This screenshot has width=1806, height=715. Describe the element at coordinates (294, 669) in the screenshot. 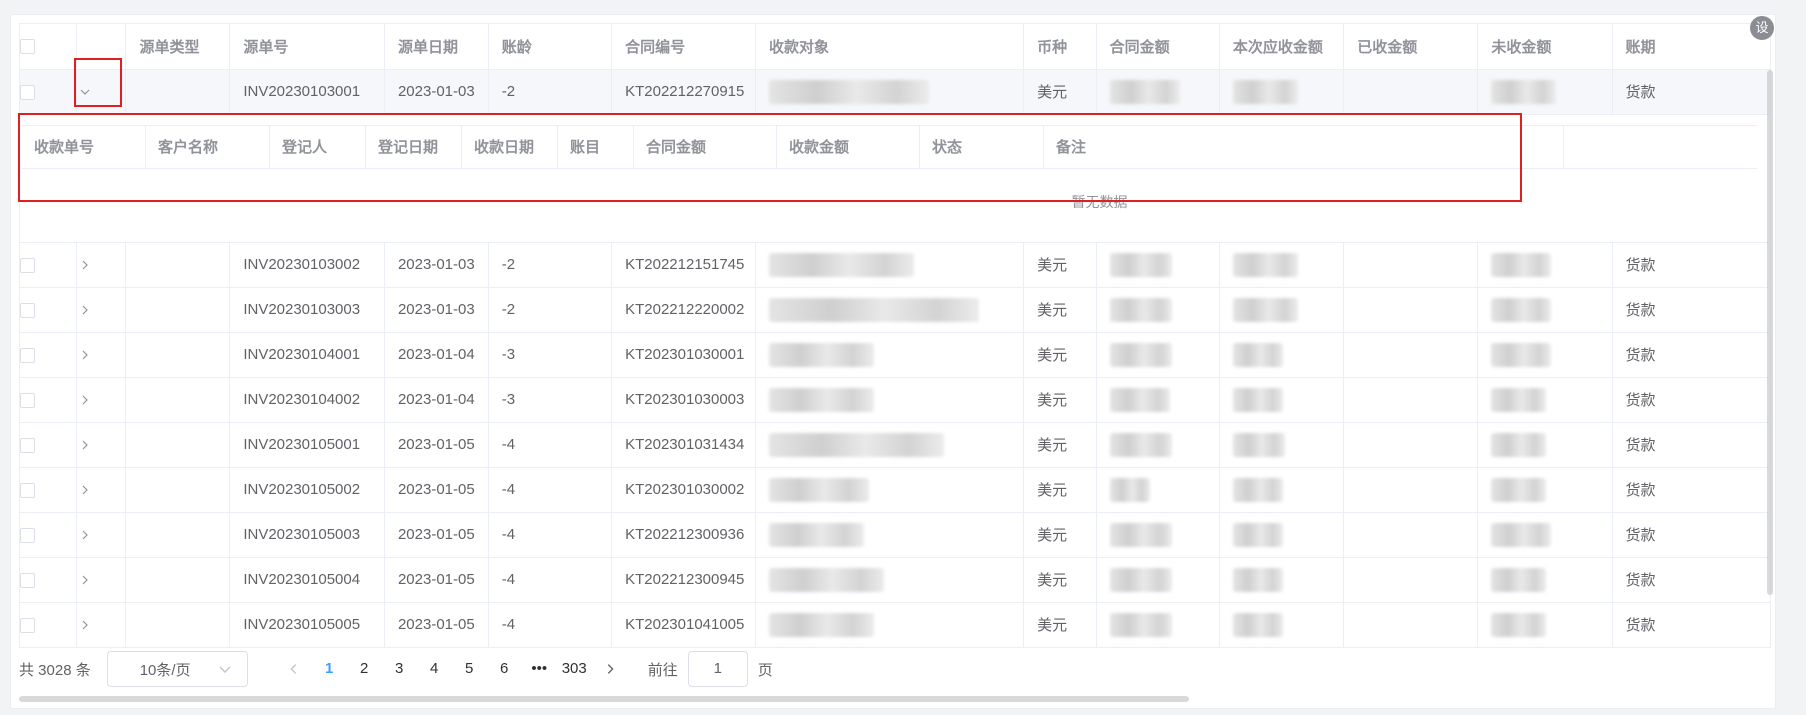

I see `prev-page-button` at that location.